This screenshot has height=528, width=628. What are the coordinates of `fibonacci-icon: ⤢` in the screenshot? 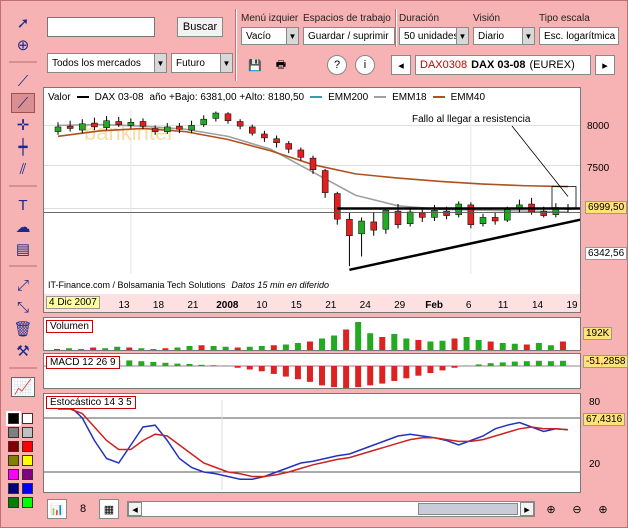 It's located at (23, 285).